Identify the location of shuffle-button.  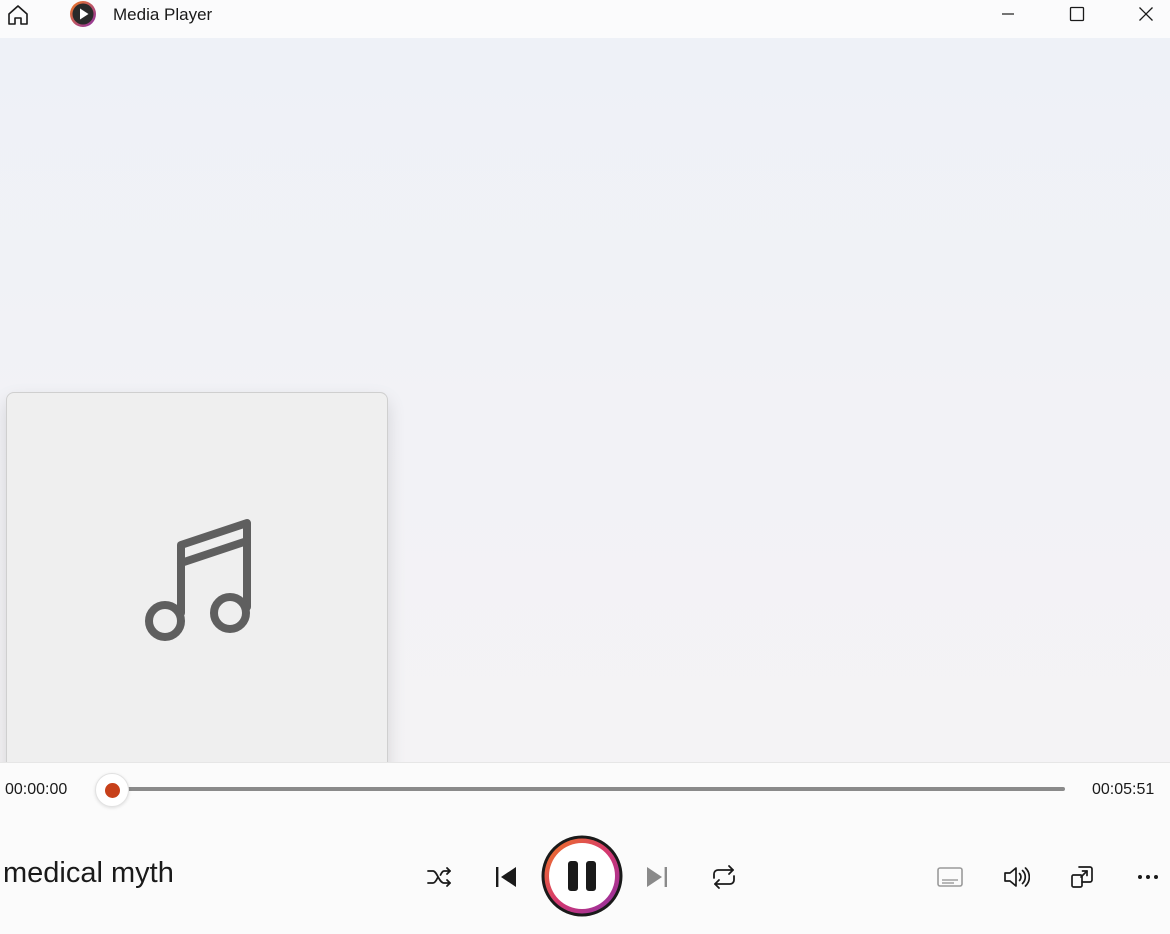
(439, 877).